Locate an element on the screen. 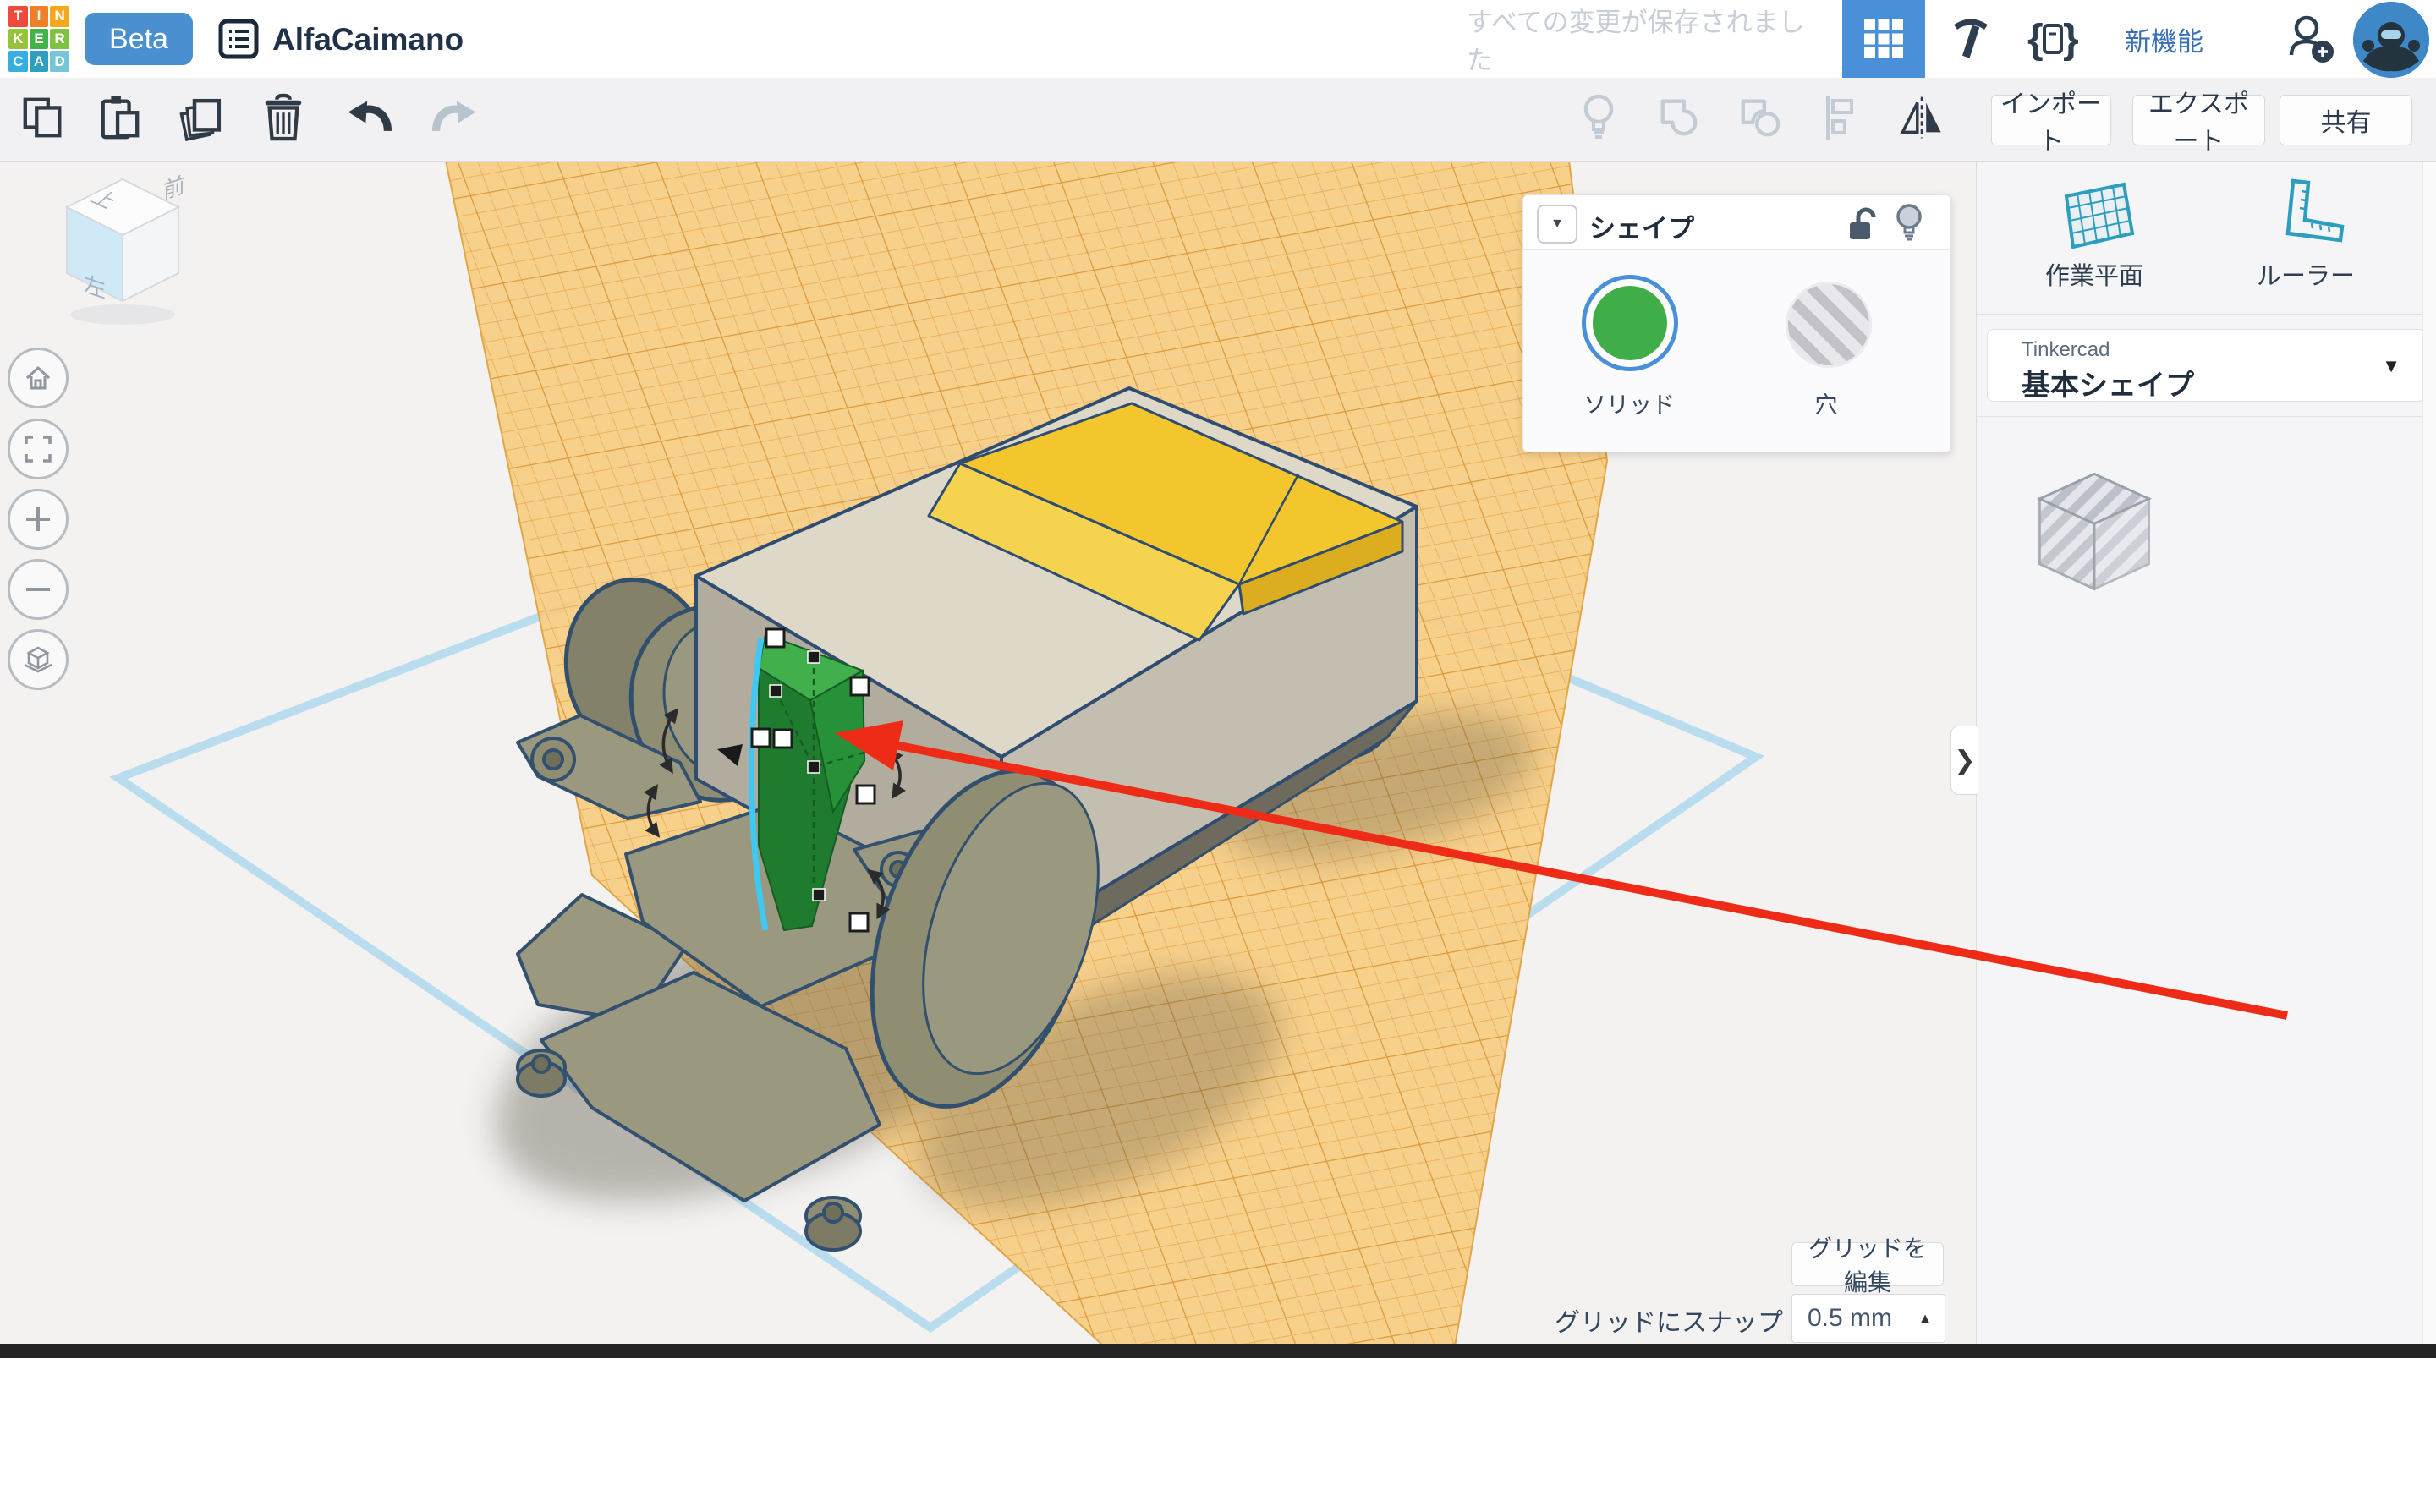 The height and width of the screenshot is (1512, 2436). delete-button is located at coordinates (283, 118).